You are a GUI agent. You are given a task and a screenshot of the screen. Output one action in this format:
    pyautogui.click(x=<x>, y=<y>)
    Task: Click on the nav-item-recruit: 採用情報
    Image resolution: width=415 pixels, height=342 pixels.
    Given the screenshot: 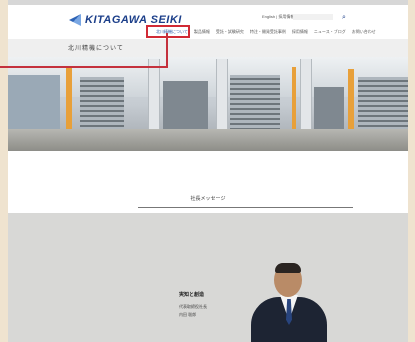 What is the action you would take?
    pyautogui.click(x=300, y=32)
    